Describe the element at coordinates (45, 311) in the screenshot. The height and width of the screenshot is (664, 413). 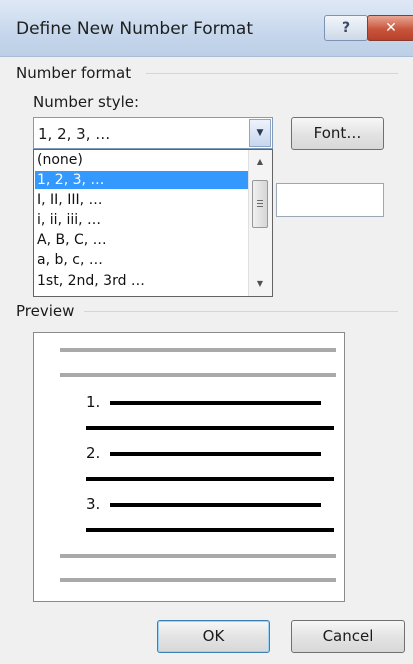
I see `preview-label: Preview` at that location.